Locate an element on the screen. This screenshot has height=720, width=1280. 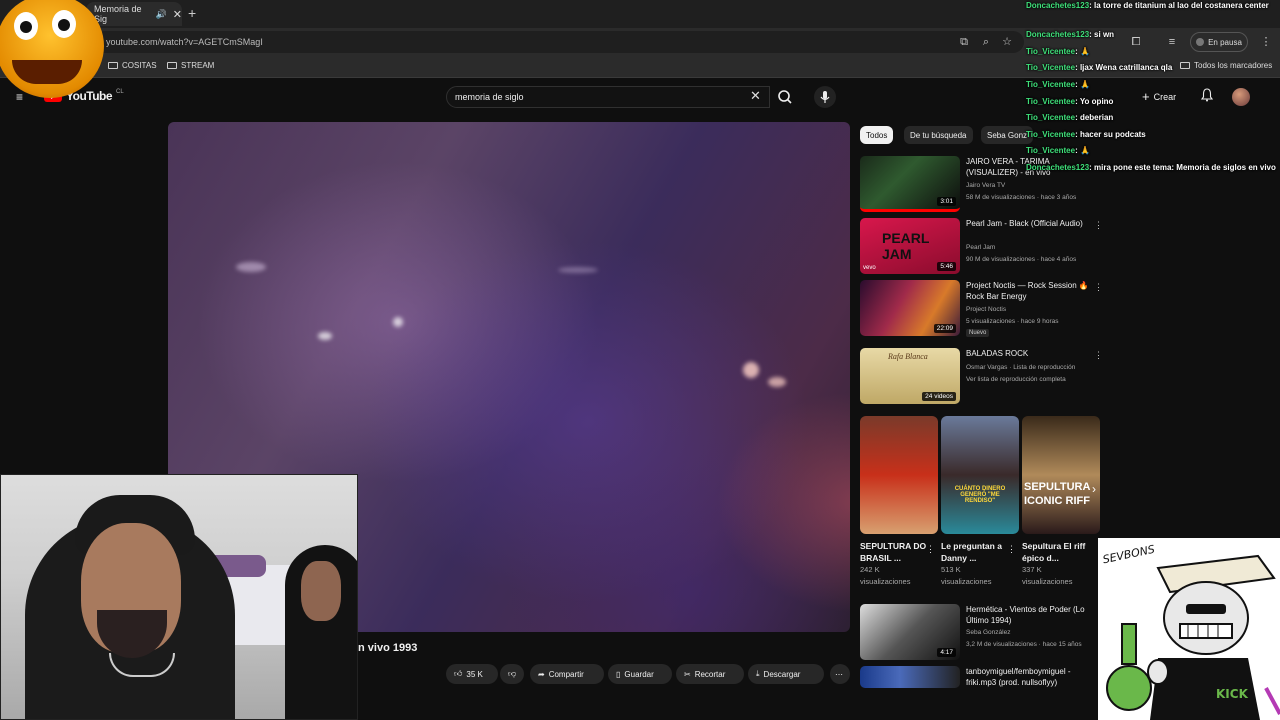
save-label: Guardar is located at coordinates (639, 674).